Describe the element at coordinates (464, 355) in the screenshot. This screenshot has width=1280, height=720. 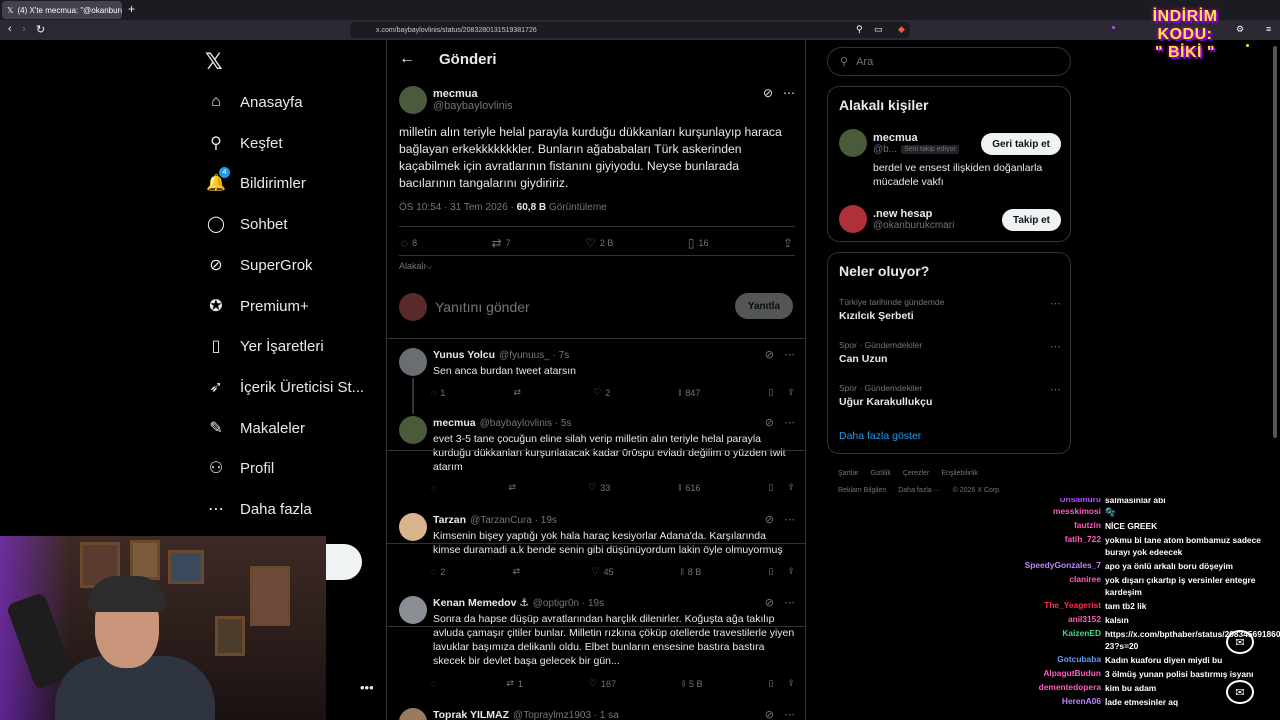
I see `reply-author-name: Yunus Yolcu` at that location.